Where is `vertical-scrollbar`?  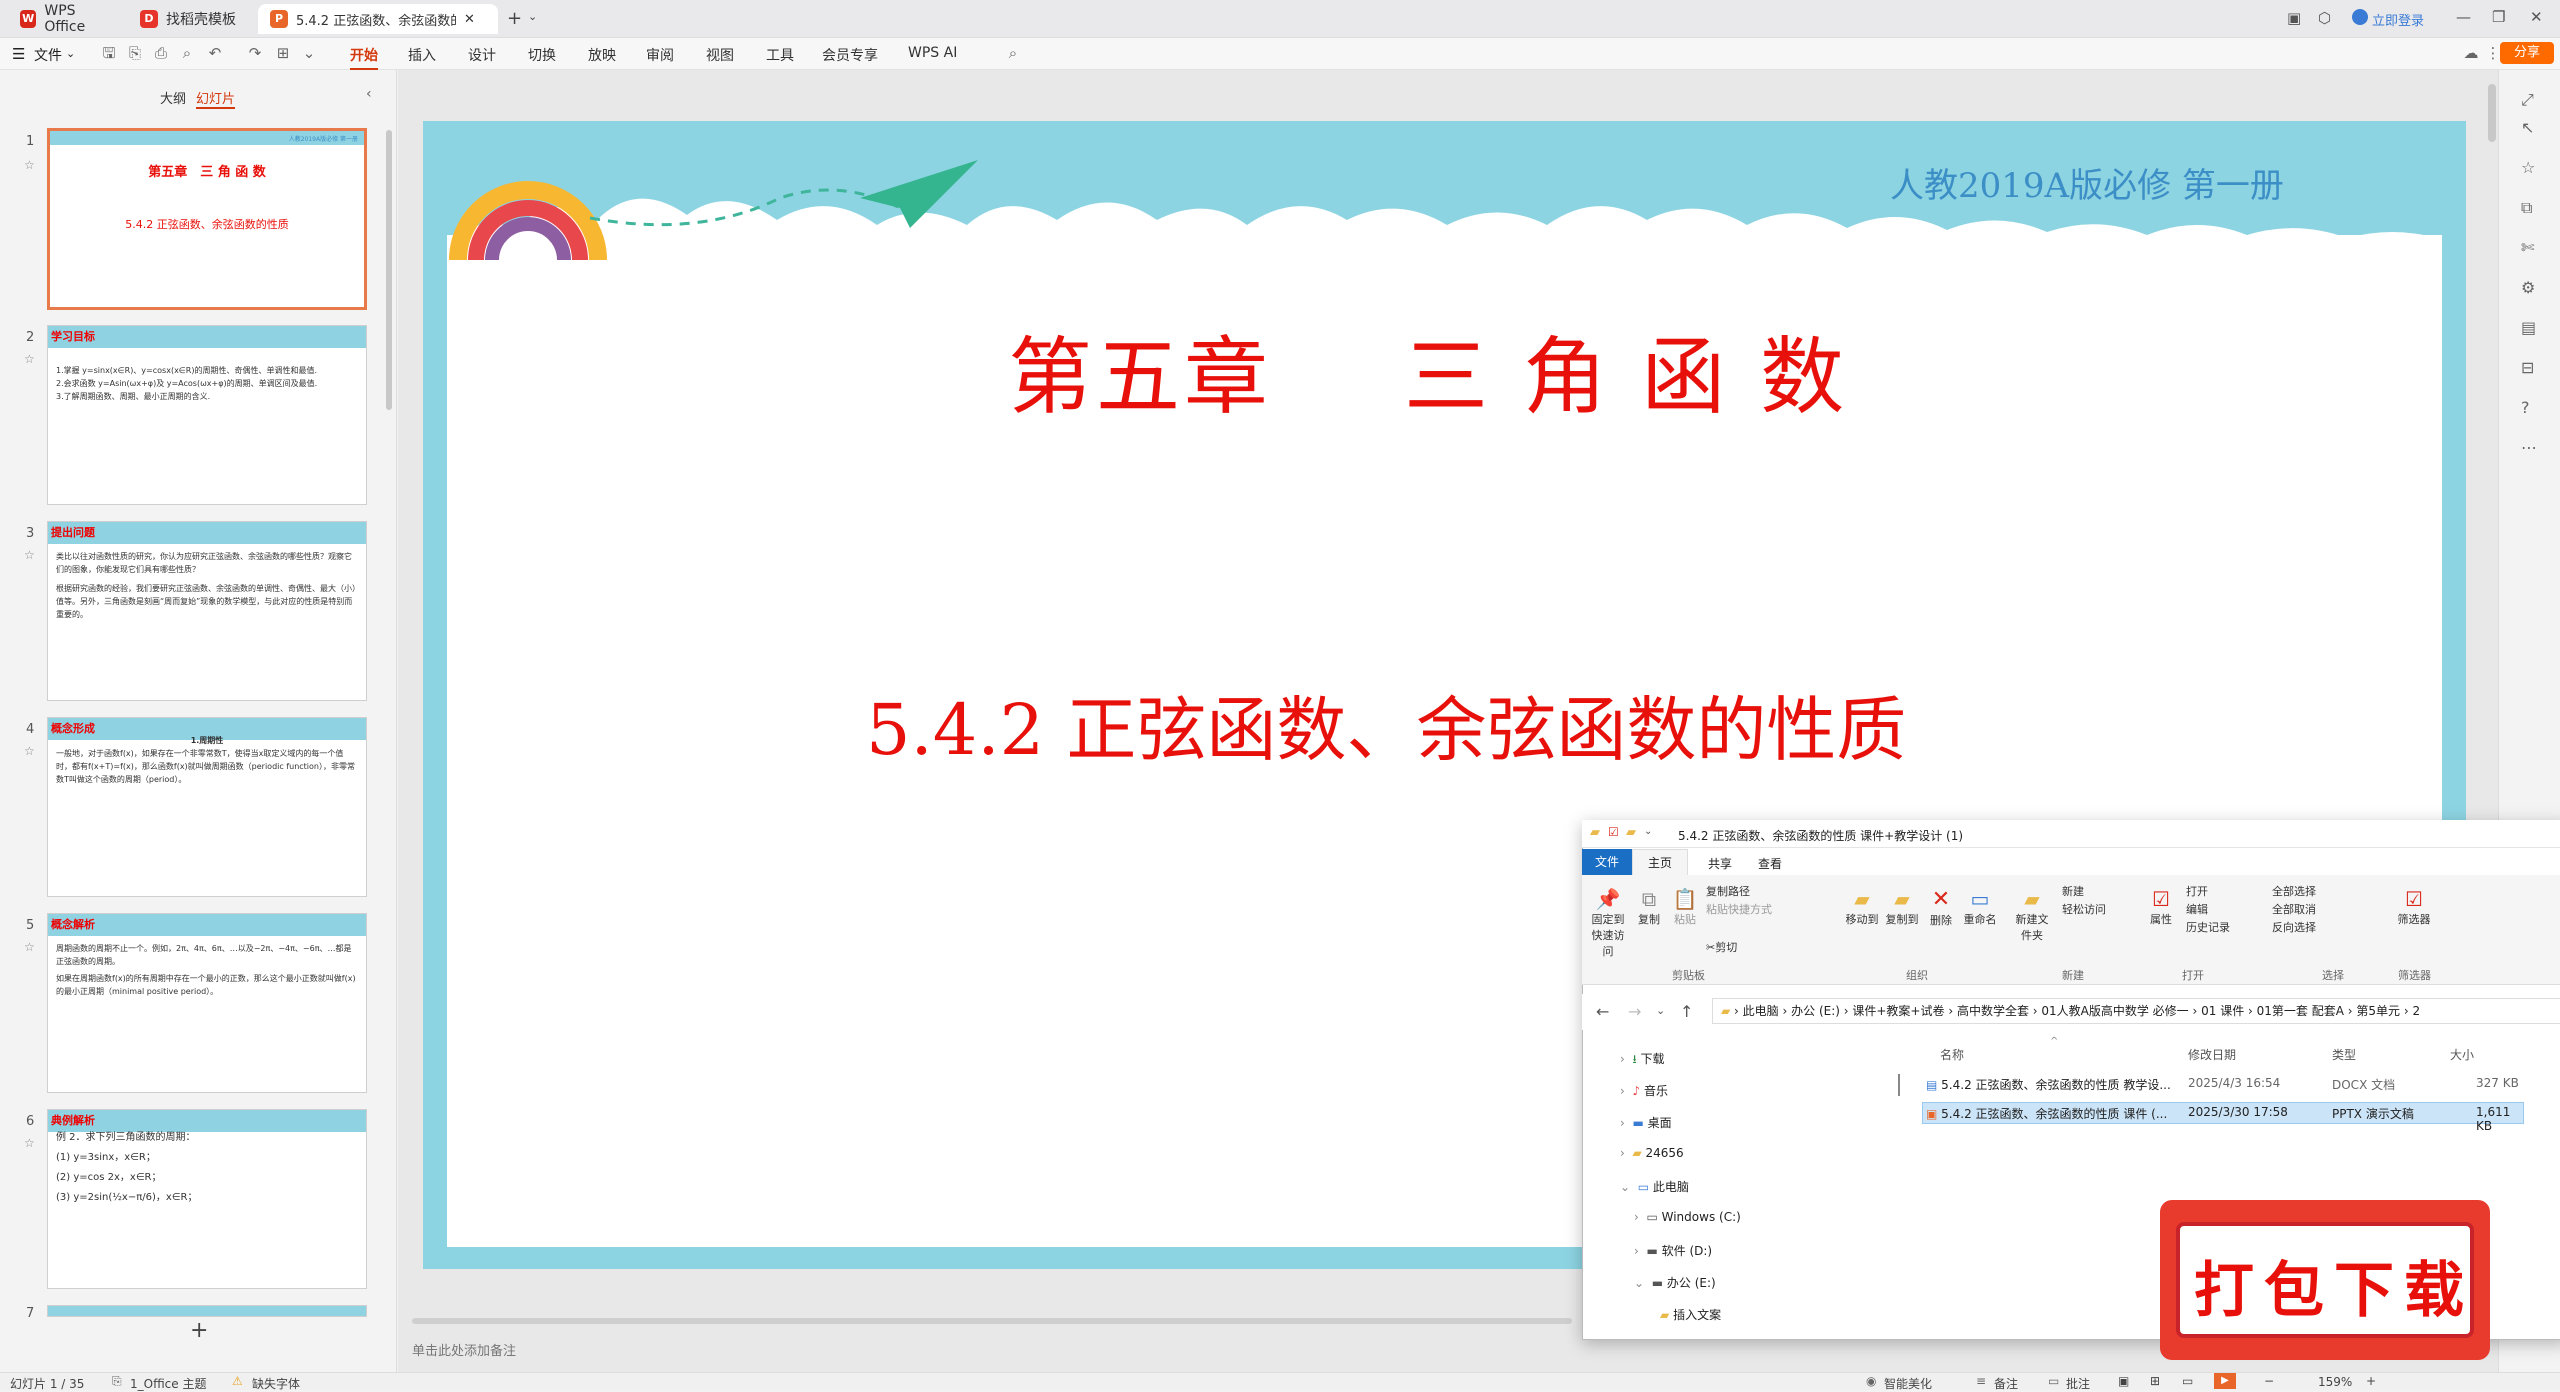
vertical-scrollbar is located at coordinates (2492, 113).